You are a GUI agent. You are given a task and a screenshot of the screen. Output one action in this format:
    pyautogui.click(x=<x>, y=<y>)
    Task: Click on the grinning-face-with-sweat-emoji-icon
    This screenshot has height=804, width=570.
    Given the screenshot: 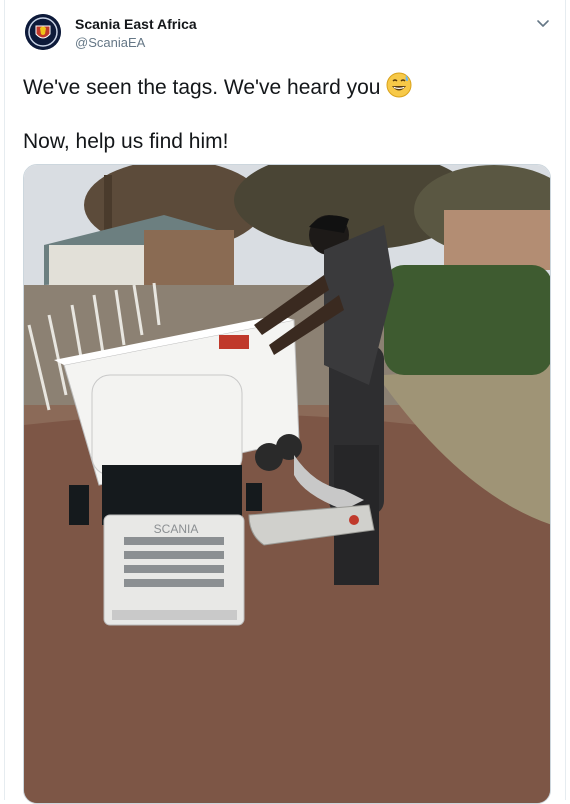 What is the action you would take?
    pyautogui.click(x=399, y=85)
    